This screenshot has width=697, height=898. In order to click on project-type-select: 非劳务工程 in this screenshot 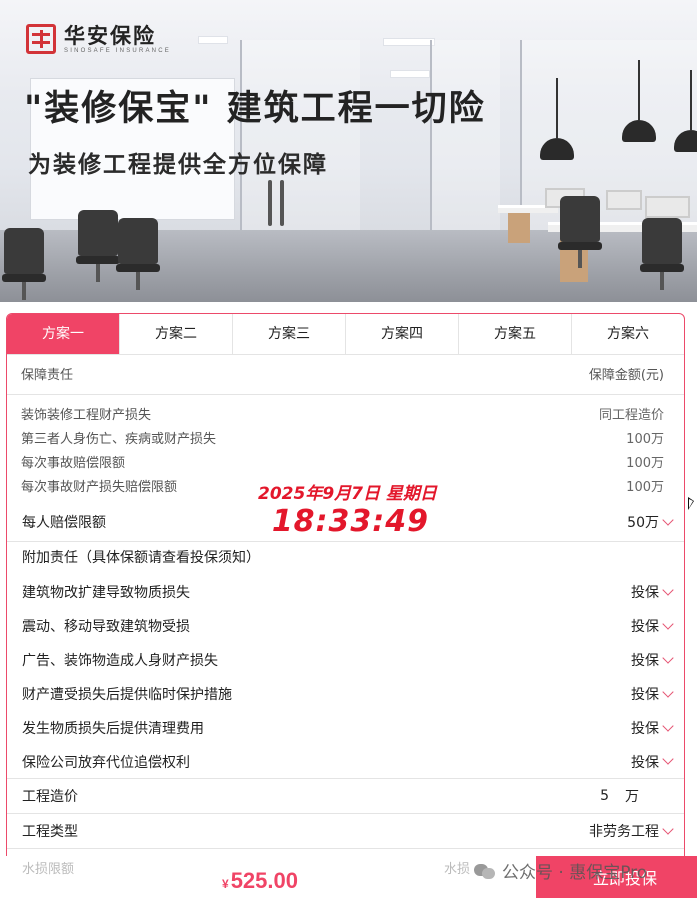, I will do `click(631, 831)`.